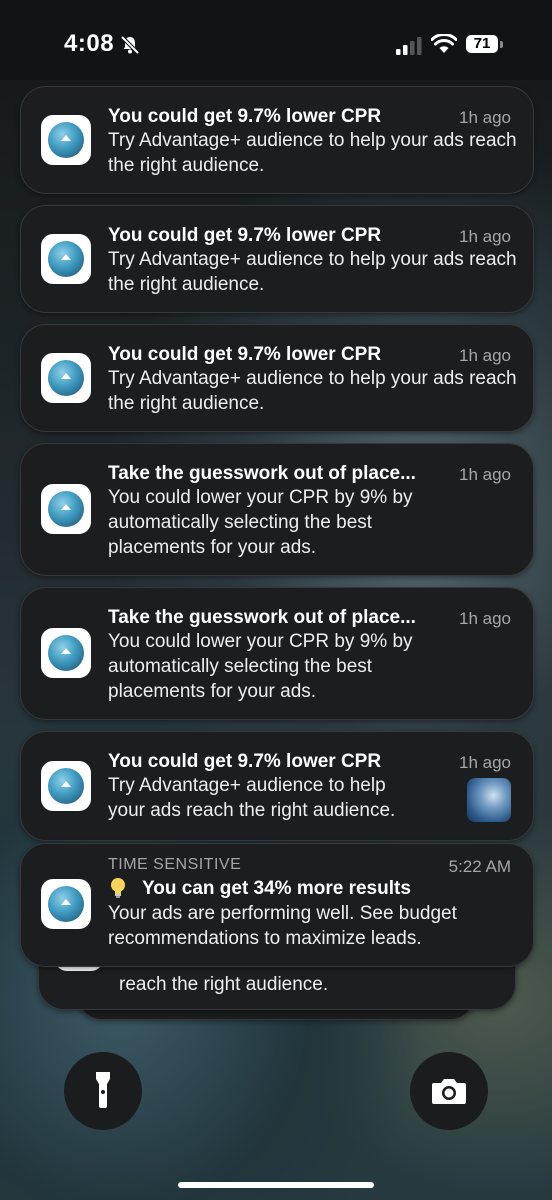 Image resolution: width=552 pixels, height=1200 pixels. Describe the element at coordinates (118, 888) in the screenshot. I see `lightbulb-icon` at that location.